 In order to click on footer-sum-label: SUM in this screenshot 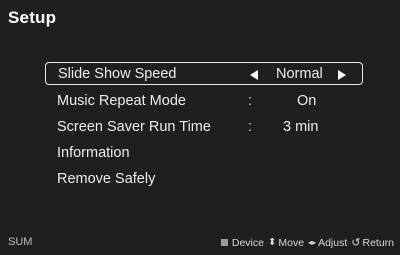, I will do `click(20, 242)`.